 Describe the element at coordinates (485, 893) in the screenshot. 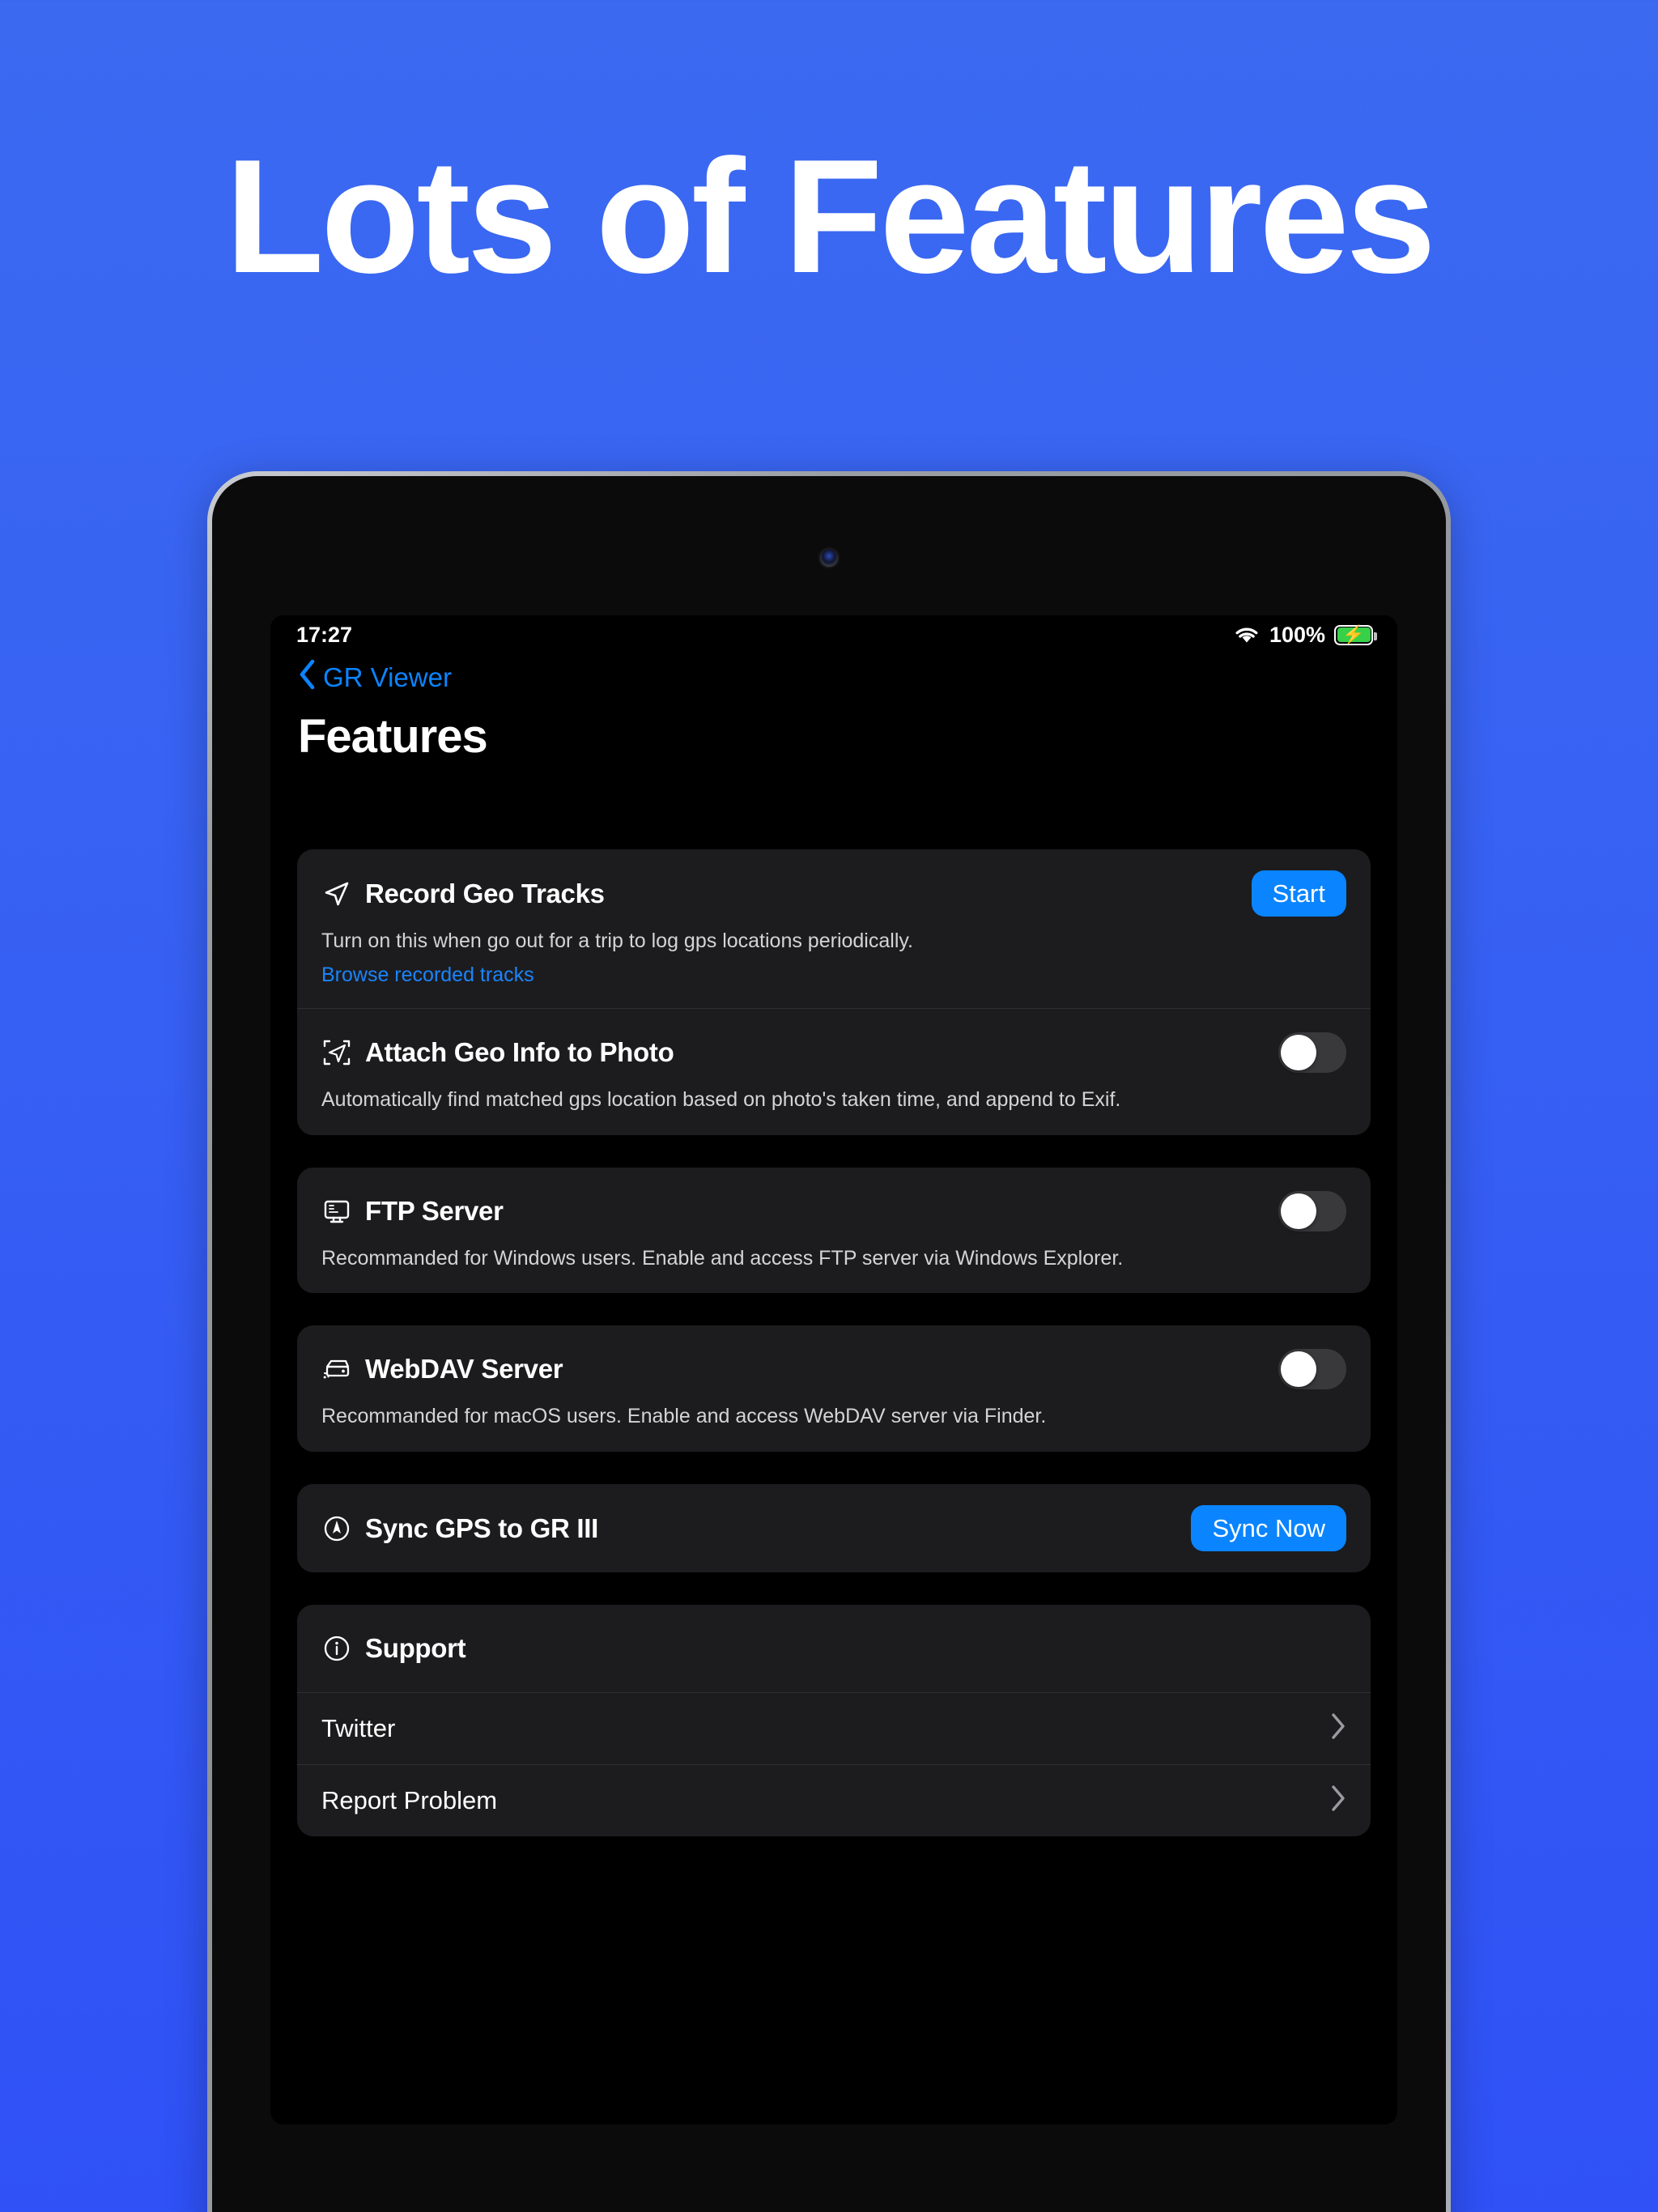

I see `row-title-record-geo-tracks: Record Geo Tracks` at that location.